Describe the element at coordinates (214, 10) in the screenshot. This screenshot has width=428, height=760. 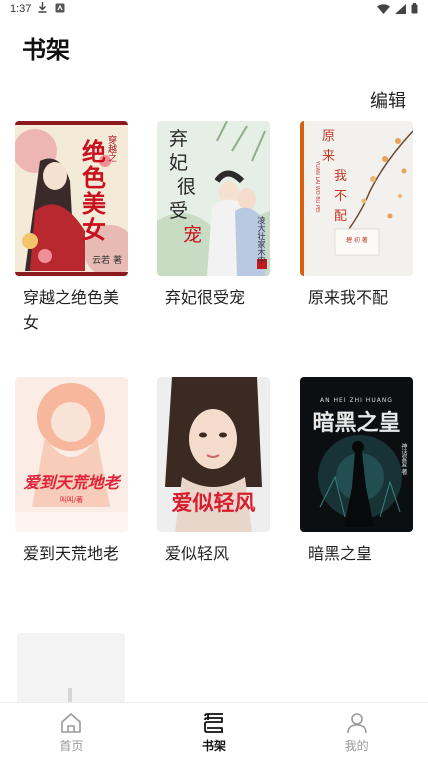
I see `status-bar: 1:37` at that location.